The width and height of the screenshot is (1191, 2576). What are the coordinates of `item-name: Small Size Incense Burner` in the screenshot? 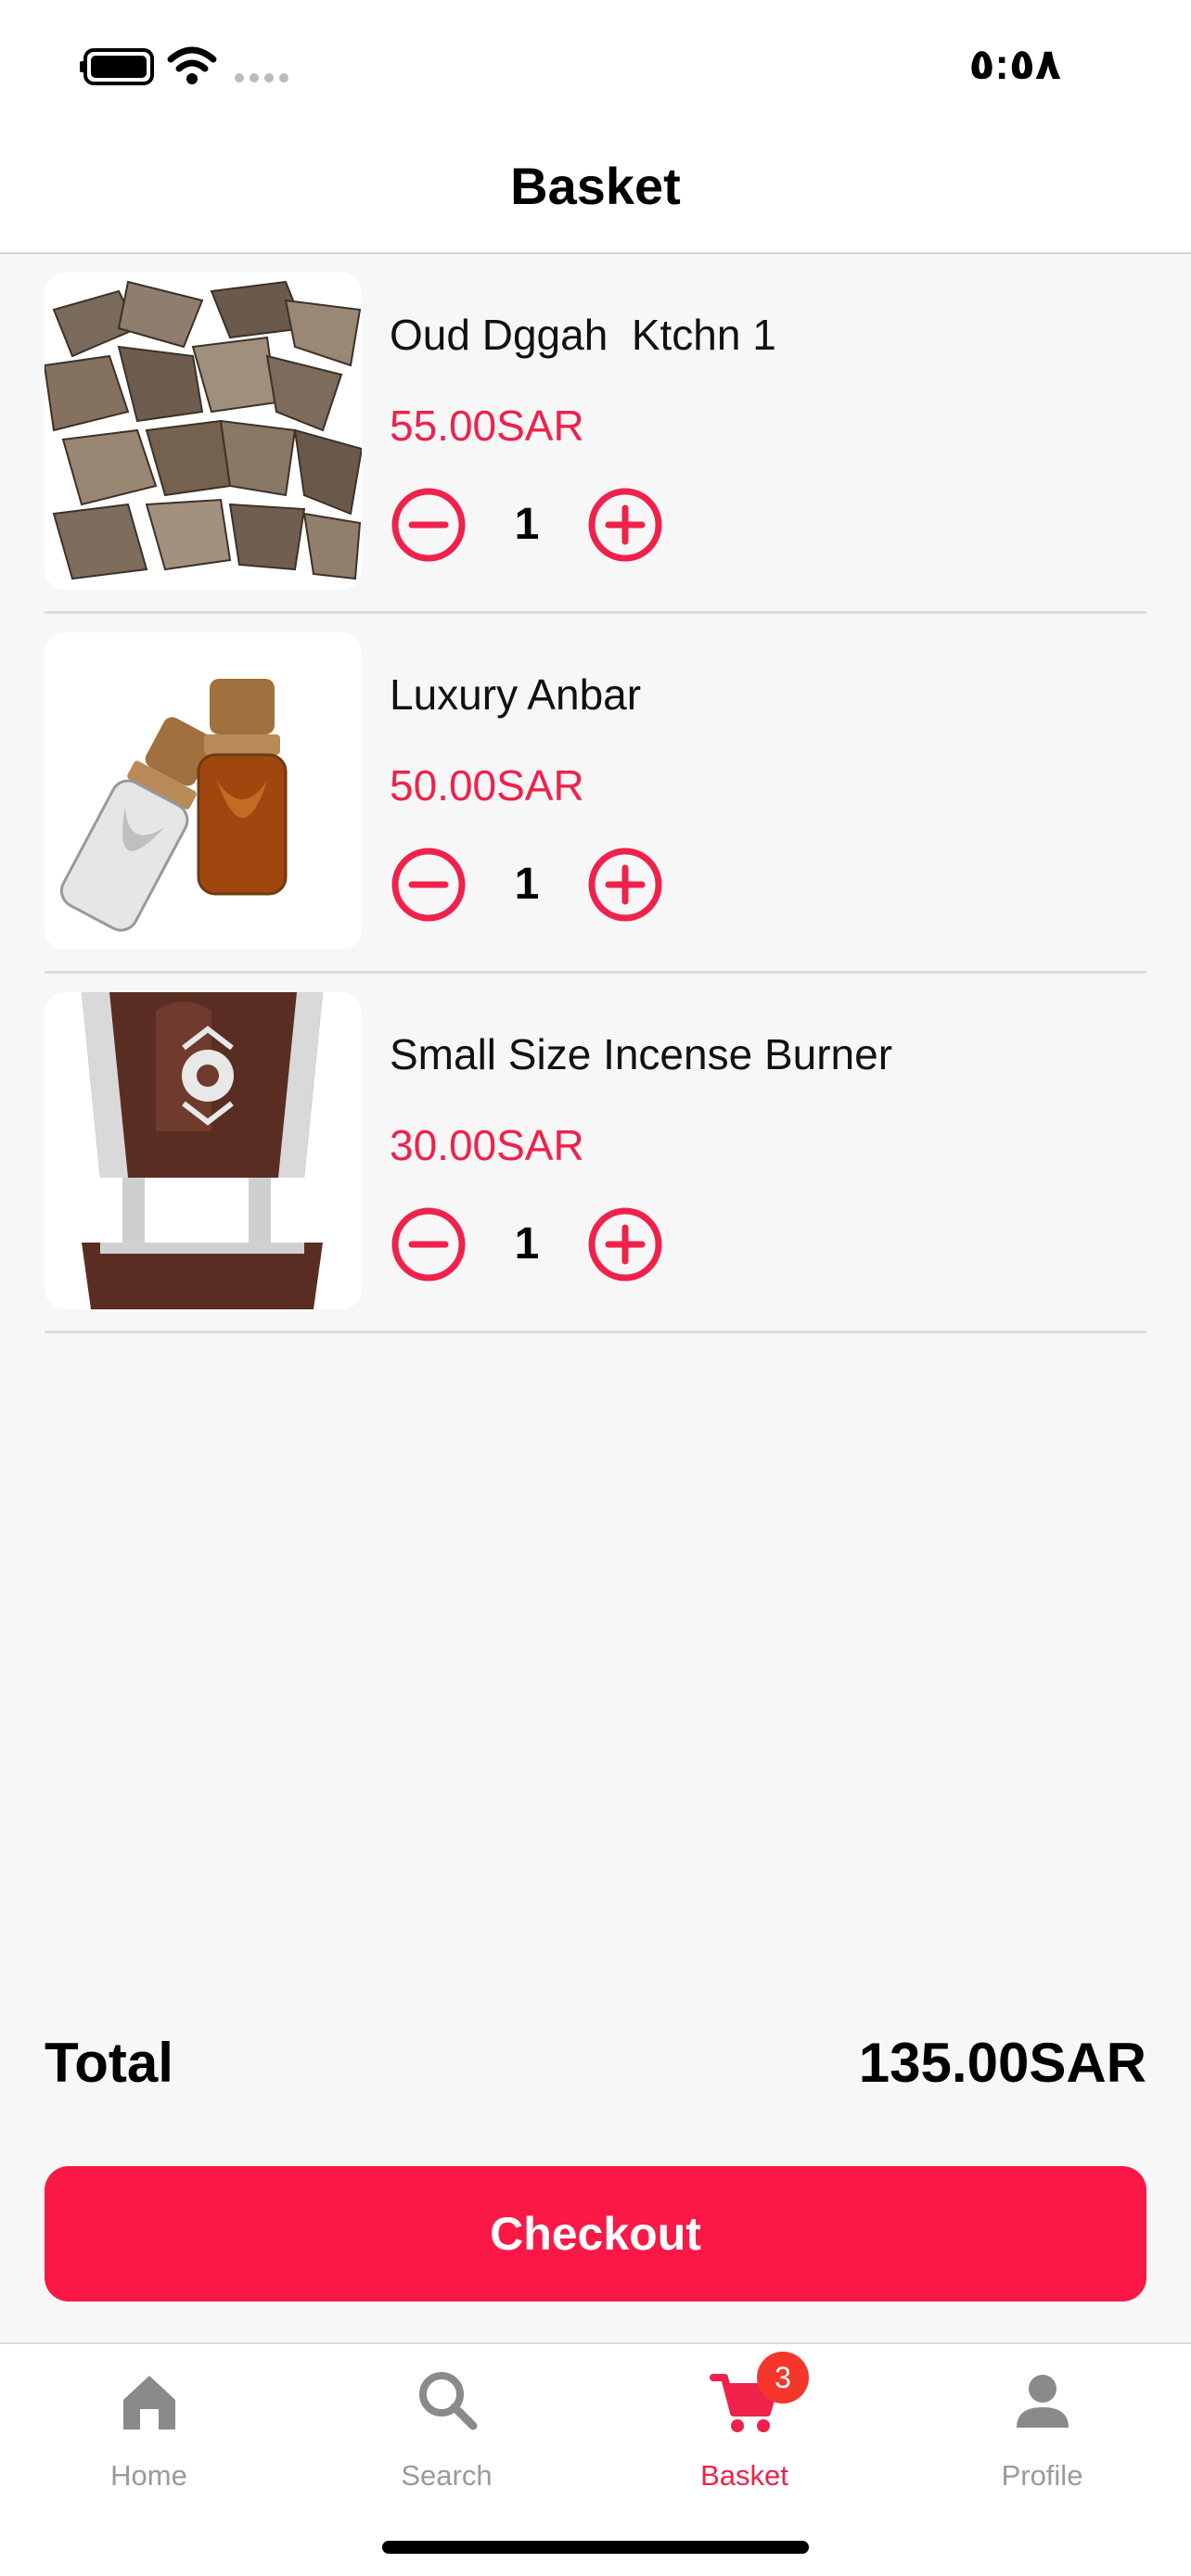 It's located at (641, 1054).